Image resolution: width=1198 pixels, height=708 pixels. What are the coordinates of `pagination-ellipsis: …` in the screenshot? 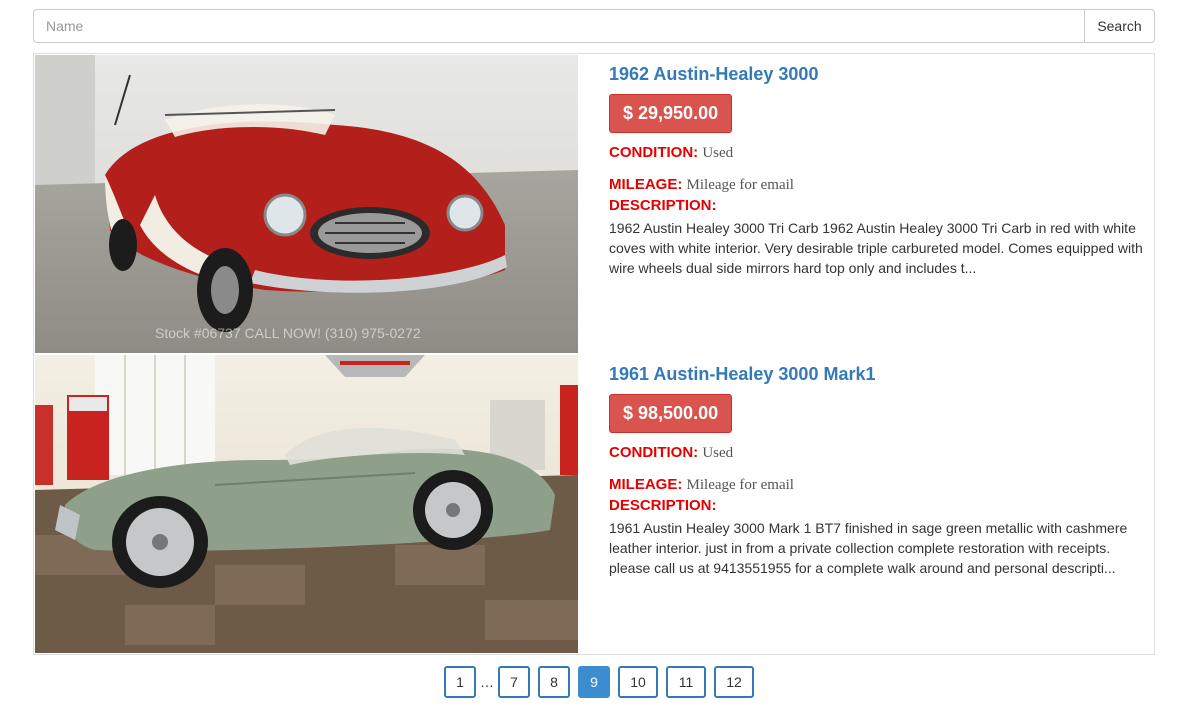 It's located at (487, 682).